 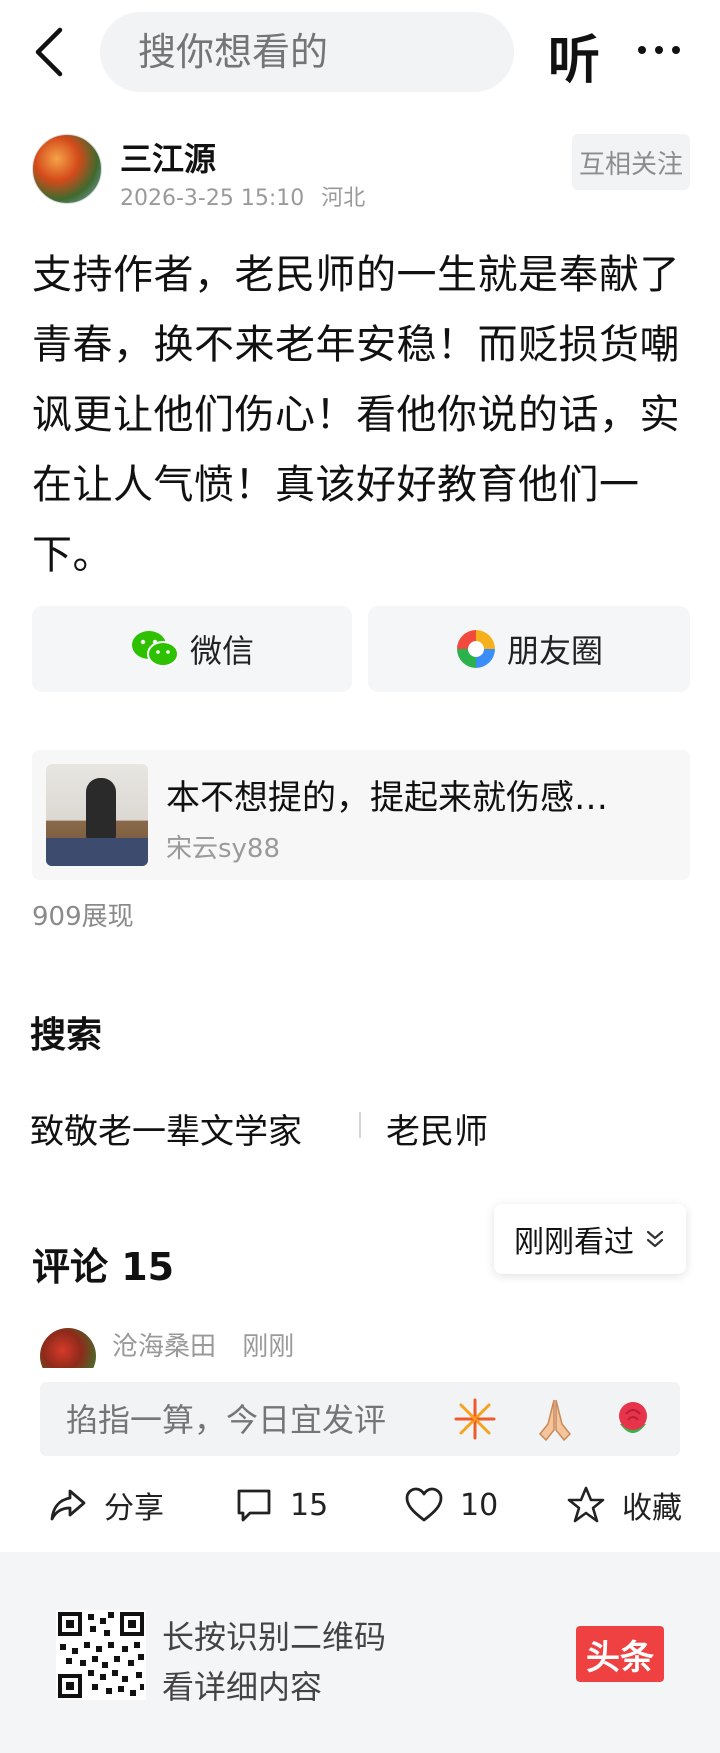 What do you see at coordinates (67, 169) in the screenshot?
I see `author-avatar` at bounding box center [67, 169].